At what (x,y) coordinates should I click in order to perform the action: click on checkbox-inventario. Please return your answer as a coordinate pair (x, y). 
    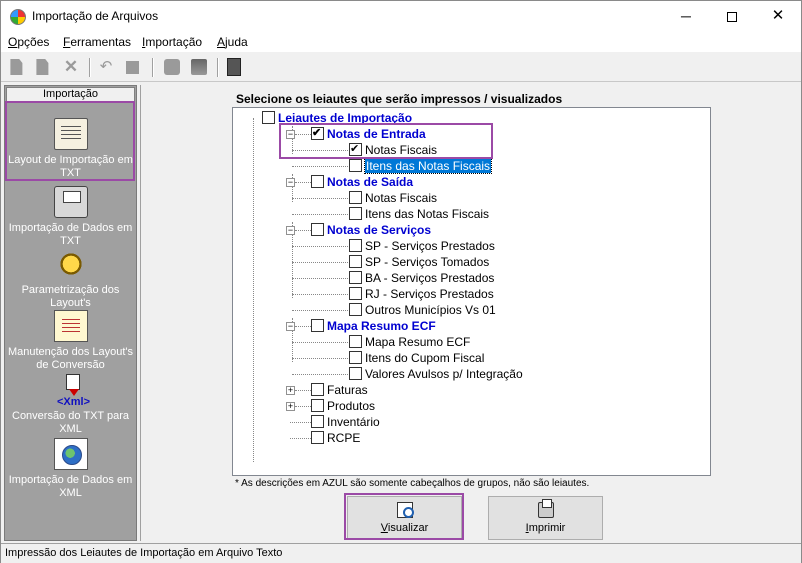
    Looking at the image, I should click on (317, 422).